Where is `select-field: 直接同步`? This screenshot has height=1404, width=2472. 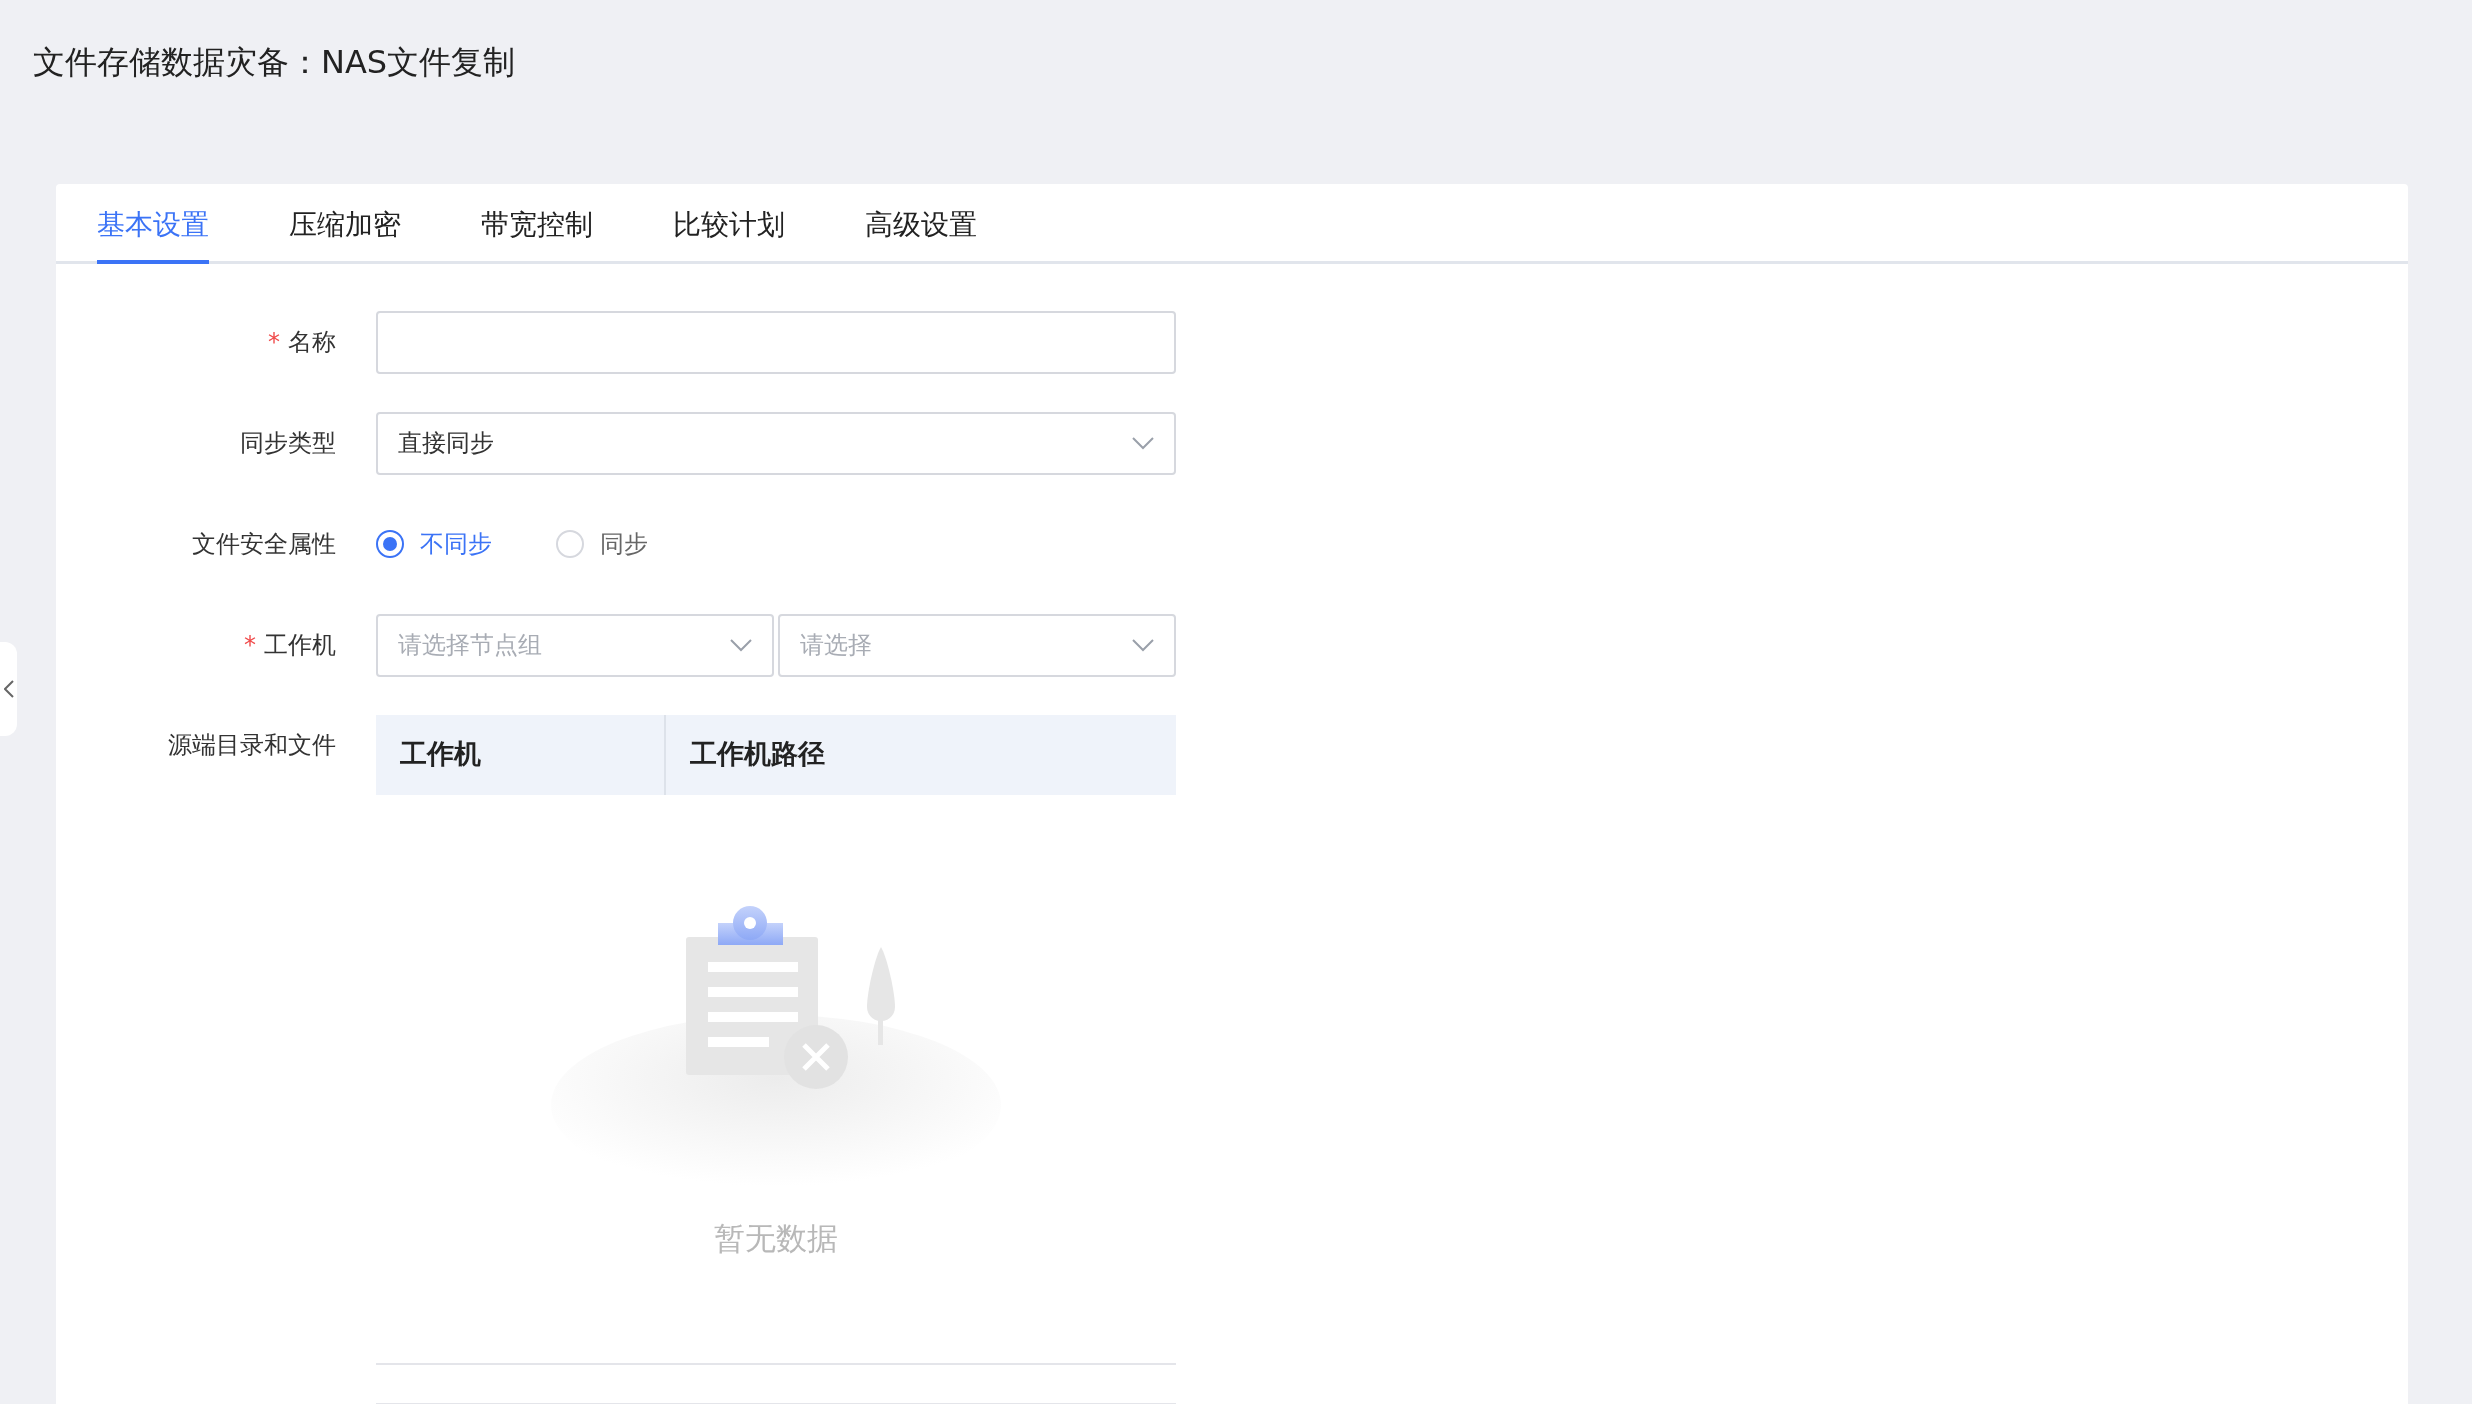 select-field: 直接同步 is located at coordinates (776, 443).